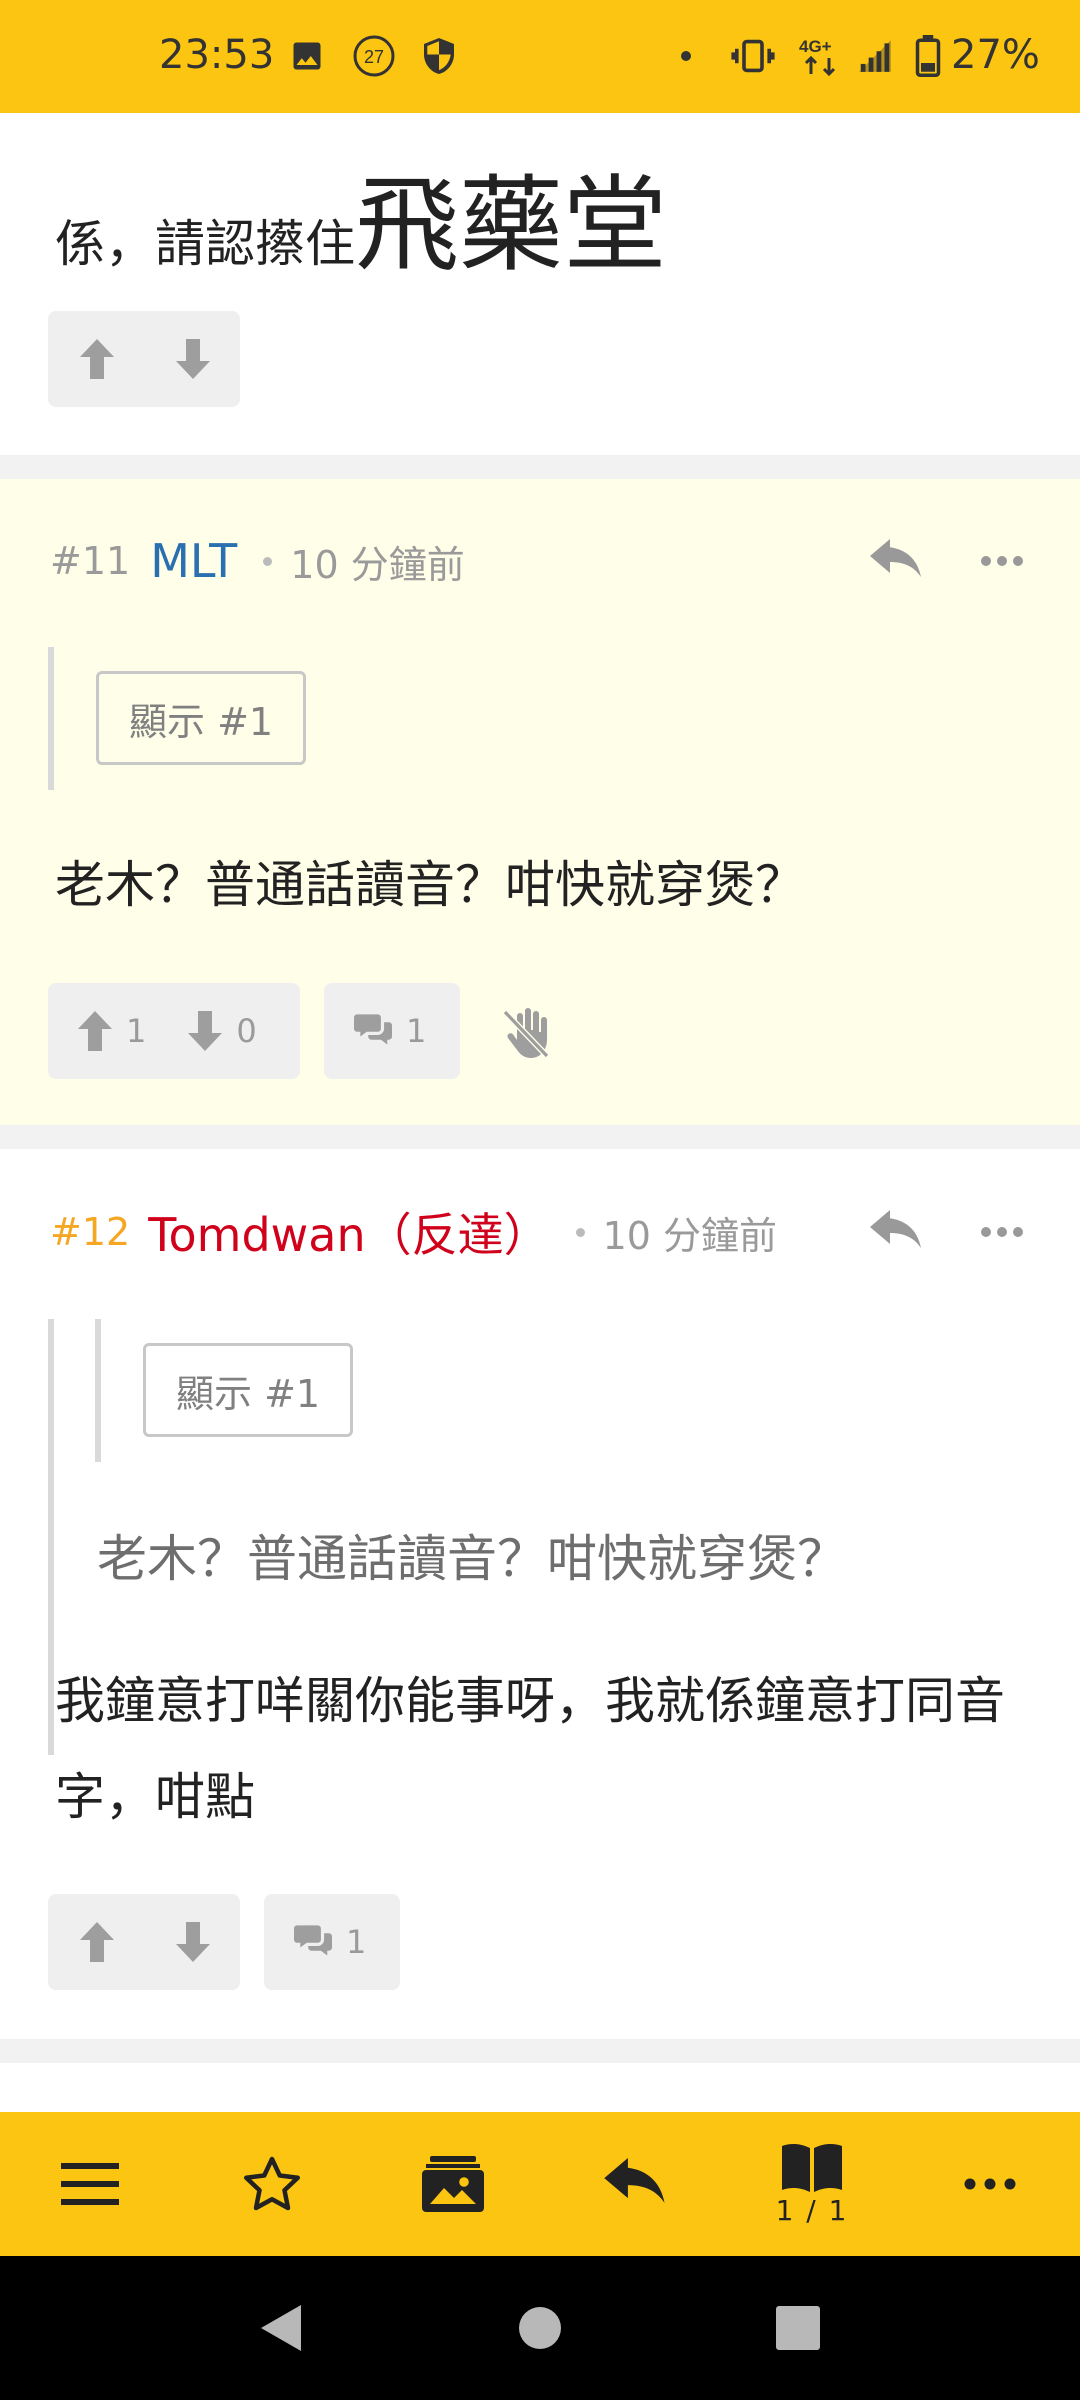  Describe the element at coordinates (753, 56) in the screenshot. I see `vibrate-icon` at that location.